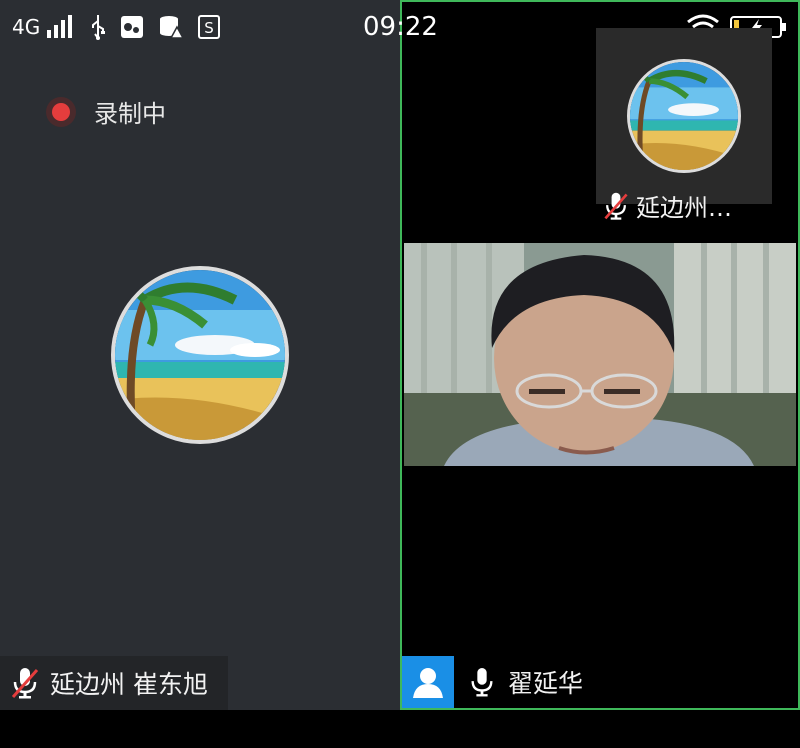 Image resolution: width=800 pixels, height=748 pixels. I want to click on record-icon, so click(61, 111).